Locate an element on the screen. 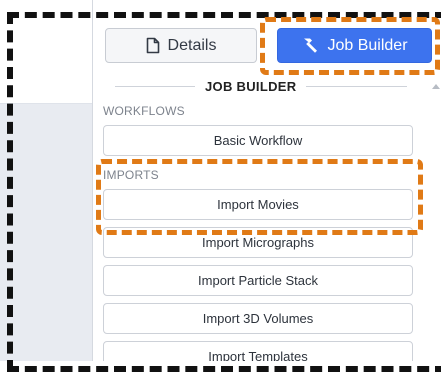 This screenshot has width=441, height=372. job-import-movies: Import Movies is located at coordinates (258, 204).